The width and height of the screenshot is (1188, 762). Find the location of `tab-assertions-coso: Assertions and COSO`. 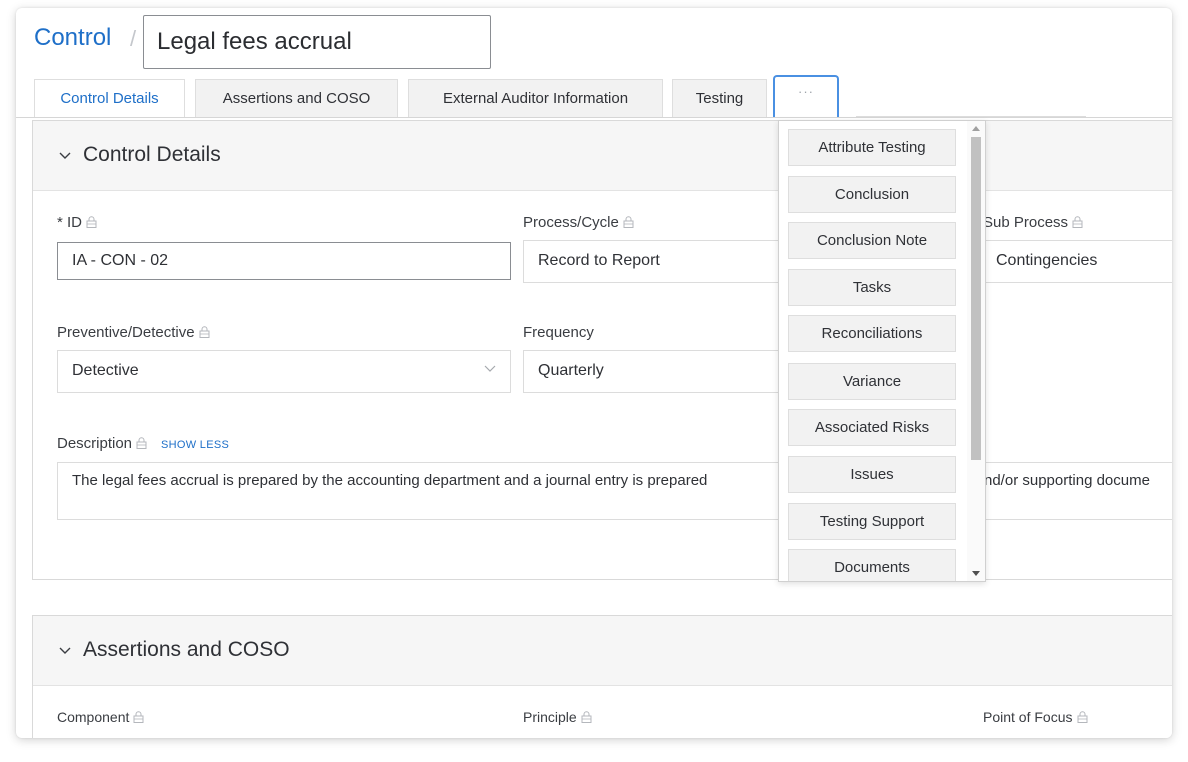

tab-assertions-coso: Assertions and COSO is located at coordinates (296, 98).